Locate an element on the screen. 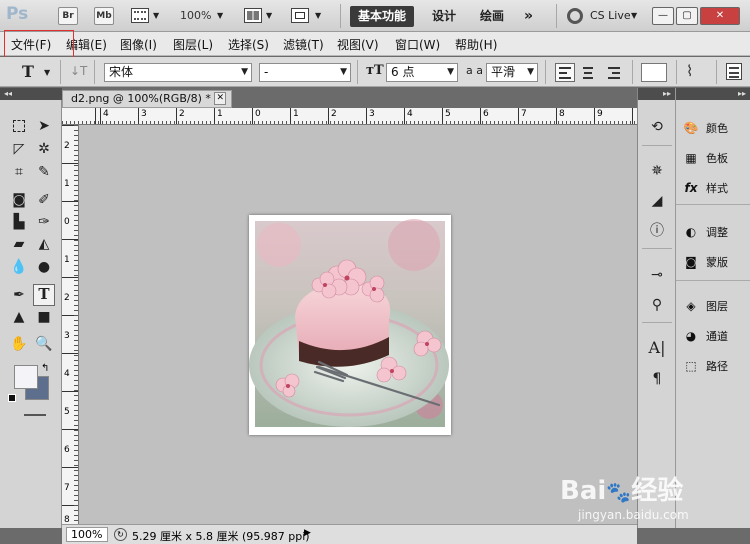 This screenshot has height=544, width=750. quick-mask-icon is located at coordinates (35, 415).